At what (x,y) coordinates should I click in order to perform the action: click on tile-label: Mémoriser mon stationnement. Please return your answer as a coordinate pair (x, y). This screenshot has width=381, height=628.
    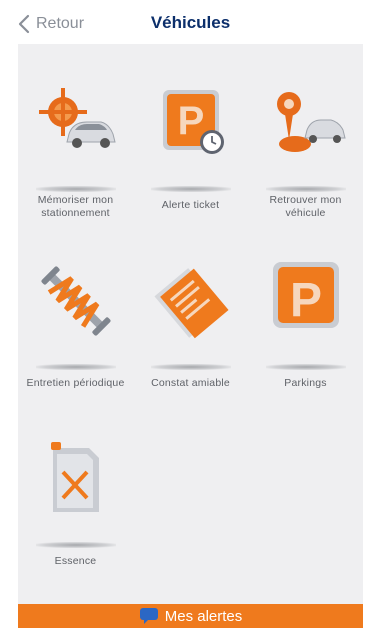
    Looking at the image, I should click on (75, 206).